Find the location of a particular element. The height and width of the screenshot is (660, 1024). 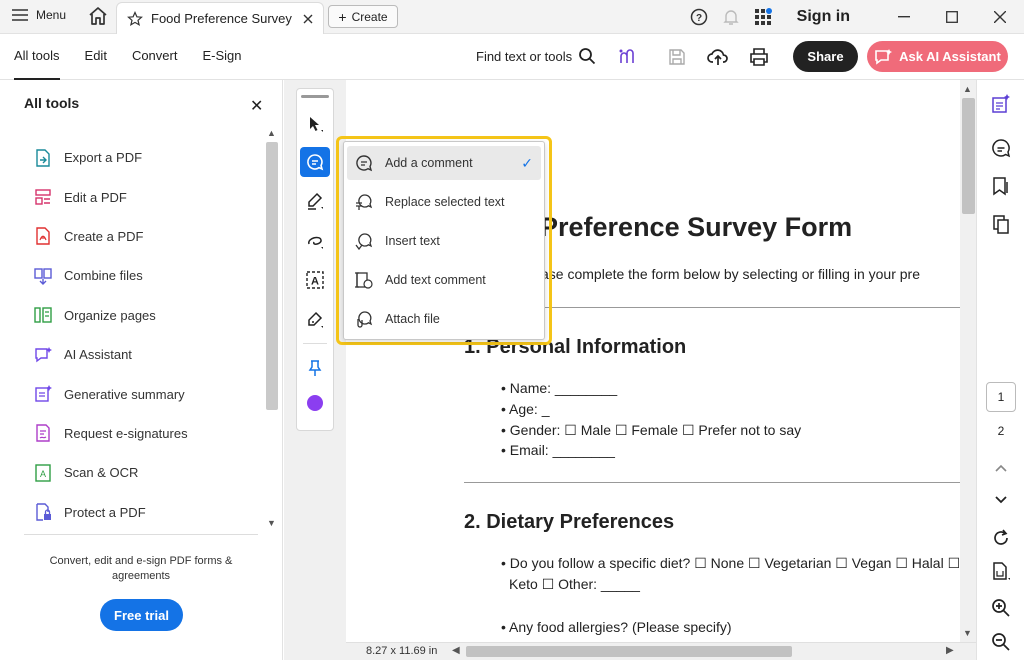

tab-convert: Convert is located at coordinates (155, 57).